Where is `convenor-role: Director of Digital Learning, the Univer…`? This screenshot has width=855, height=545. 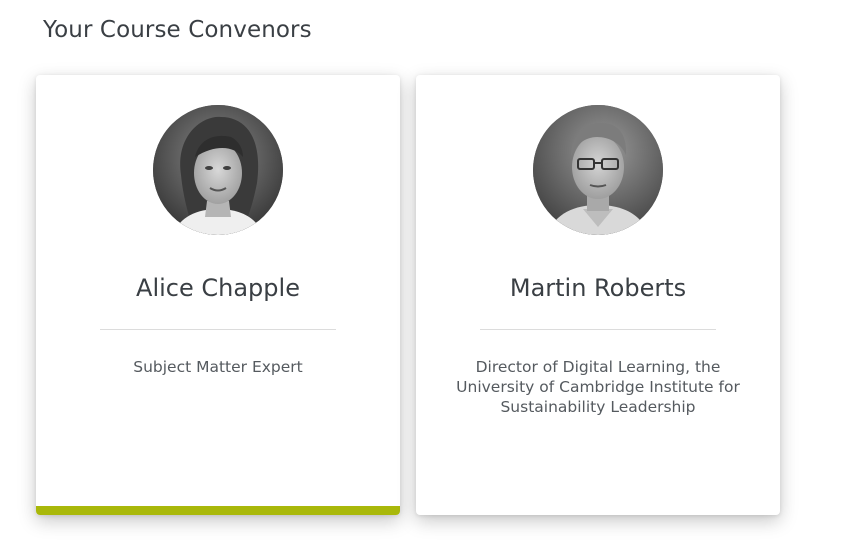
convenor-role: Director of Digital Learning, the Univer… is located at coordinates (598, 387).